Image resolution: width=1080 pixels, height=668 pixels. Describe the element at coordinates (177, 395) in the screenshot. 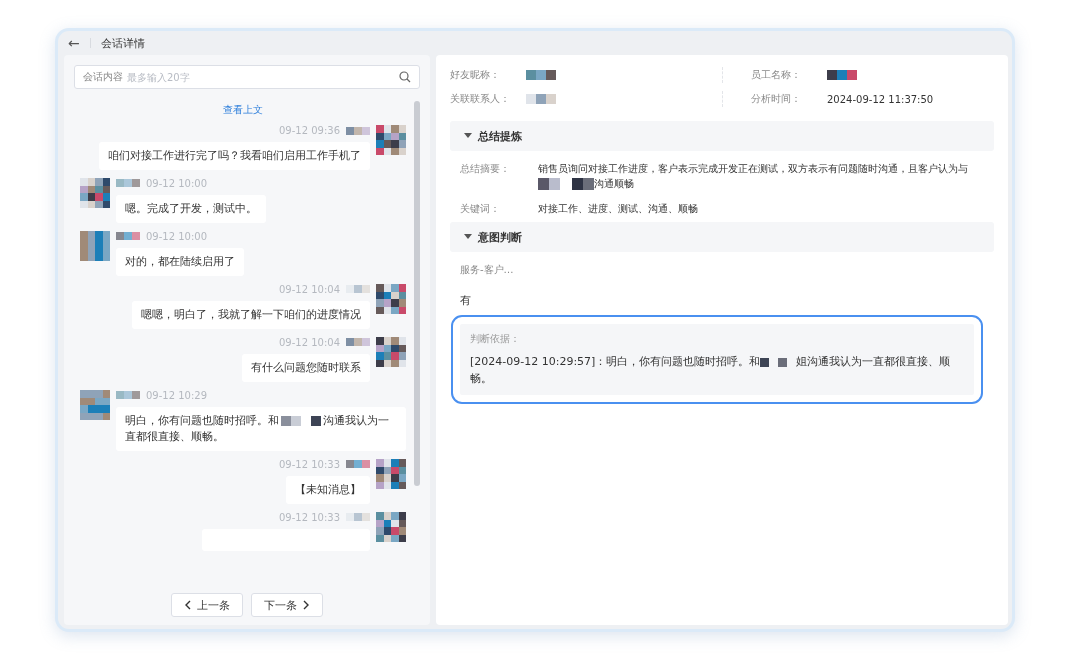

I see `message-time: 09-12 10:29` at that location.